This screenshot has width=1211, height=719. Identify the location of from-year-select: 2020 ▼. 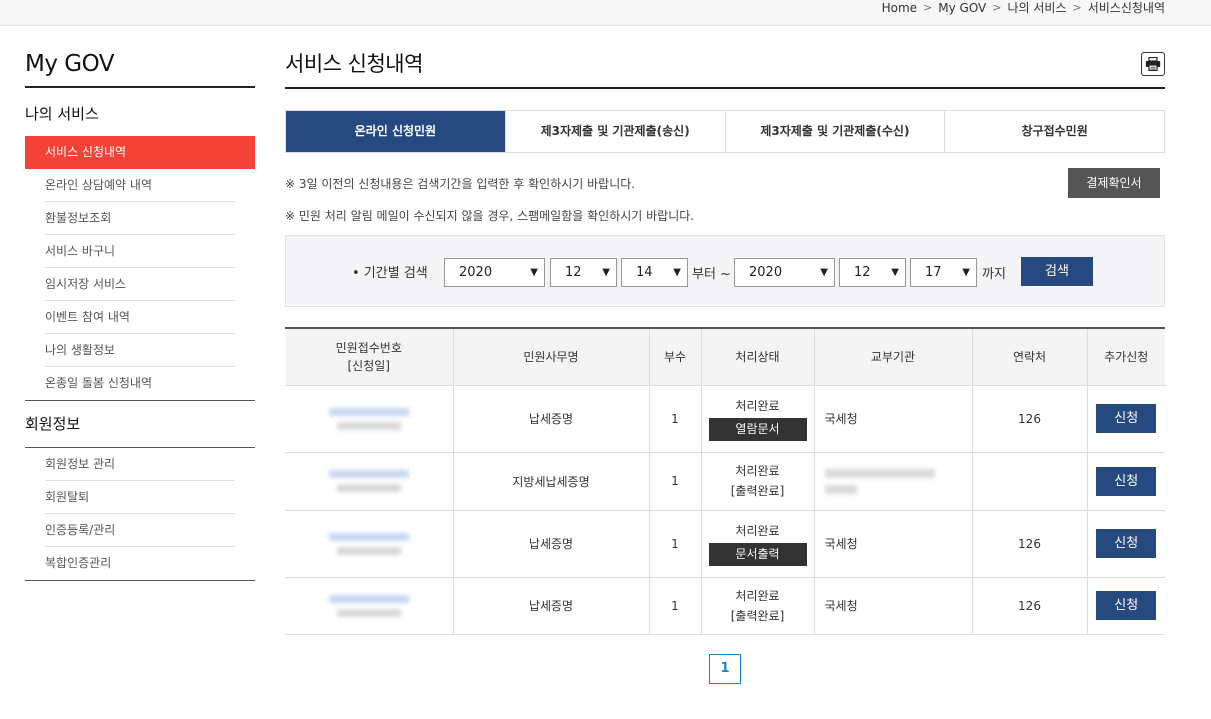
(494, 272).